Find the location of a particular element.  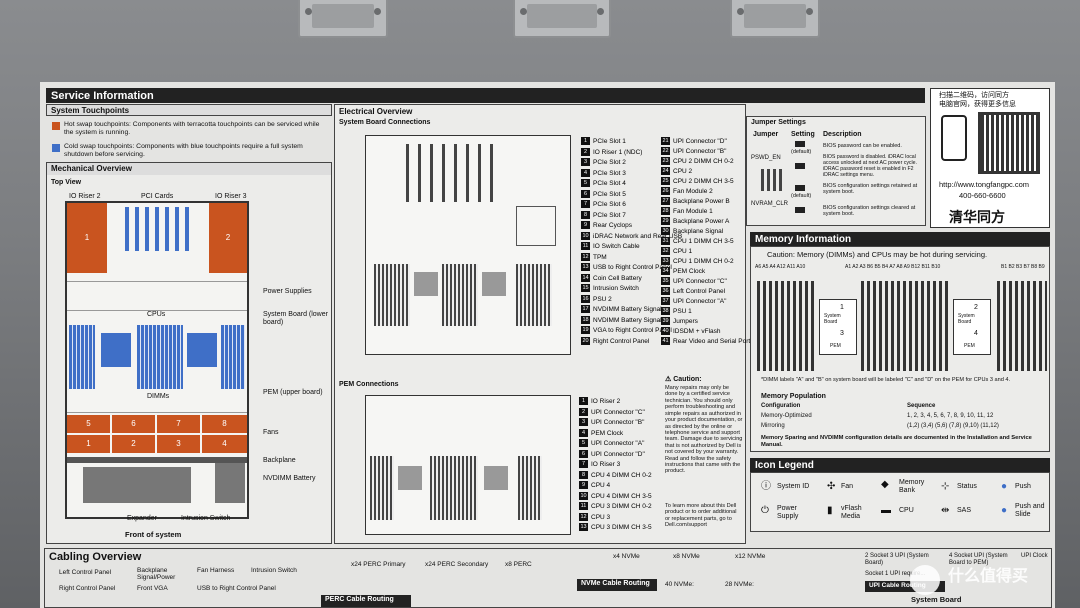

pswd-en-label: PSWD_EN is located at coordinates (766, 158).